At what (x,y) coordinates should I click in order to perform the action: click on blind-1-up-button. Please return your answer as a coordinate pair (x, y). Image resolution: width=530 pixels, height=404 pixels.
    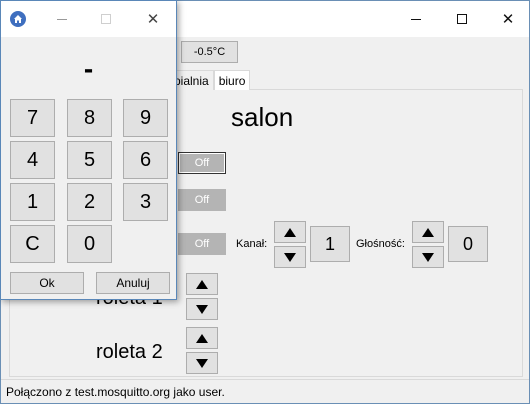
    Looking at the image, I should click on (202, 284).